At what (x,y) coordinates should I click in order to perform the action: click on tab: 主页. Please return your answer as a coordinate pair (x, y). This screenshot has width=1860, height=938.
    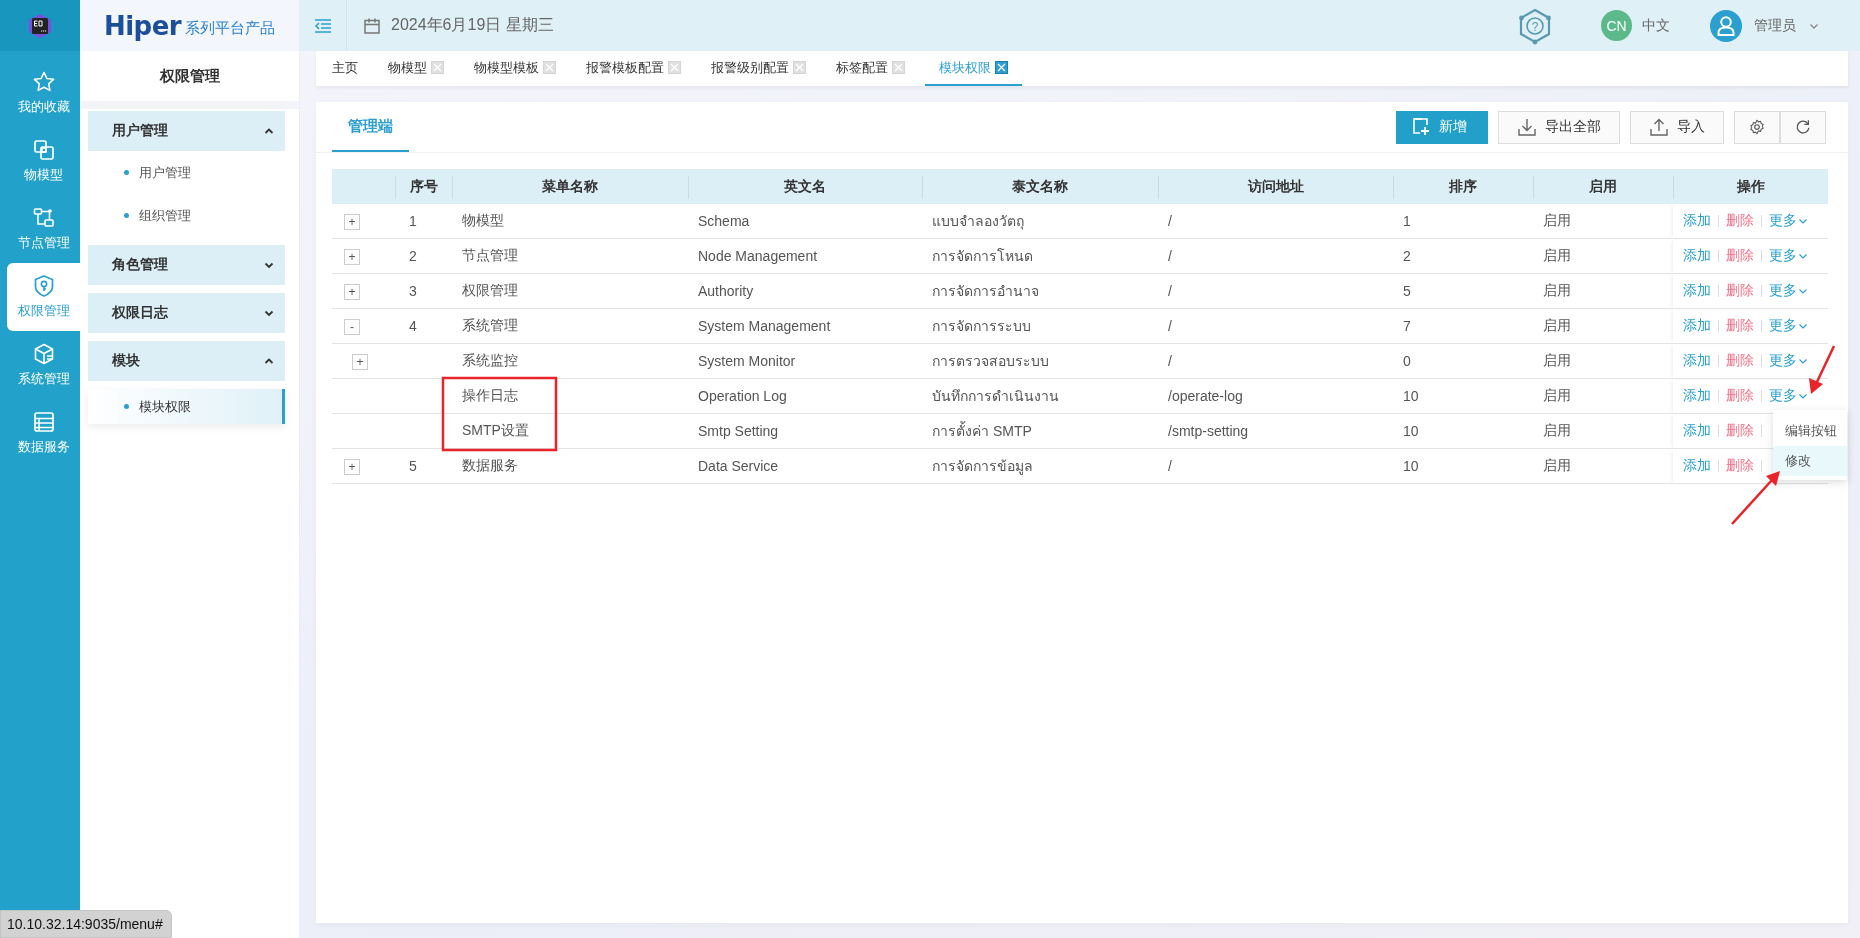
    Looking at the image, I should click on (345, 68).